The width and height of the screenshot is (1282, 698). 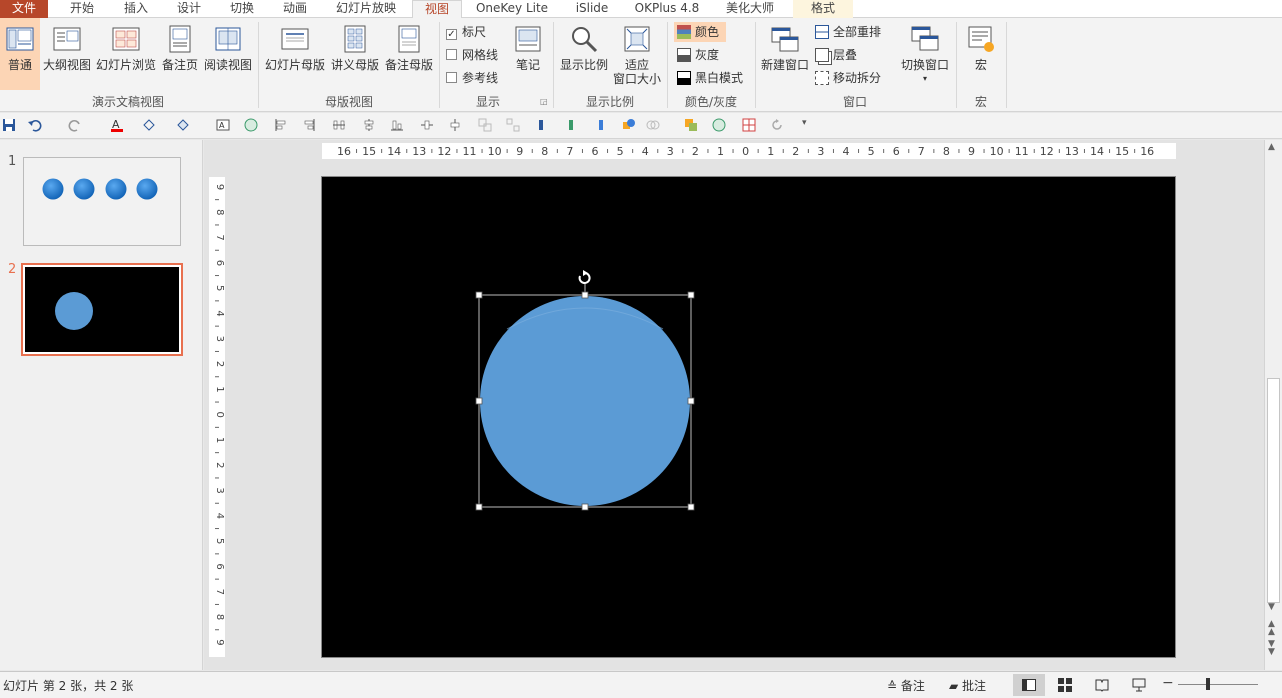 What do you see at coordinates (24, 9) in the screenshot?
I see `tab-file: 文件` at bounding box center [24, 9].